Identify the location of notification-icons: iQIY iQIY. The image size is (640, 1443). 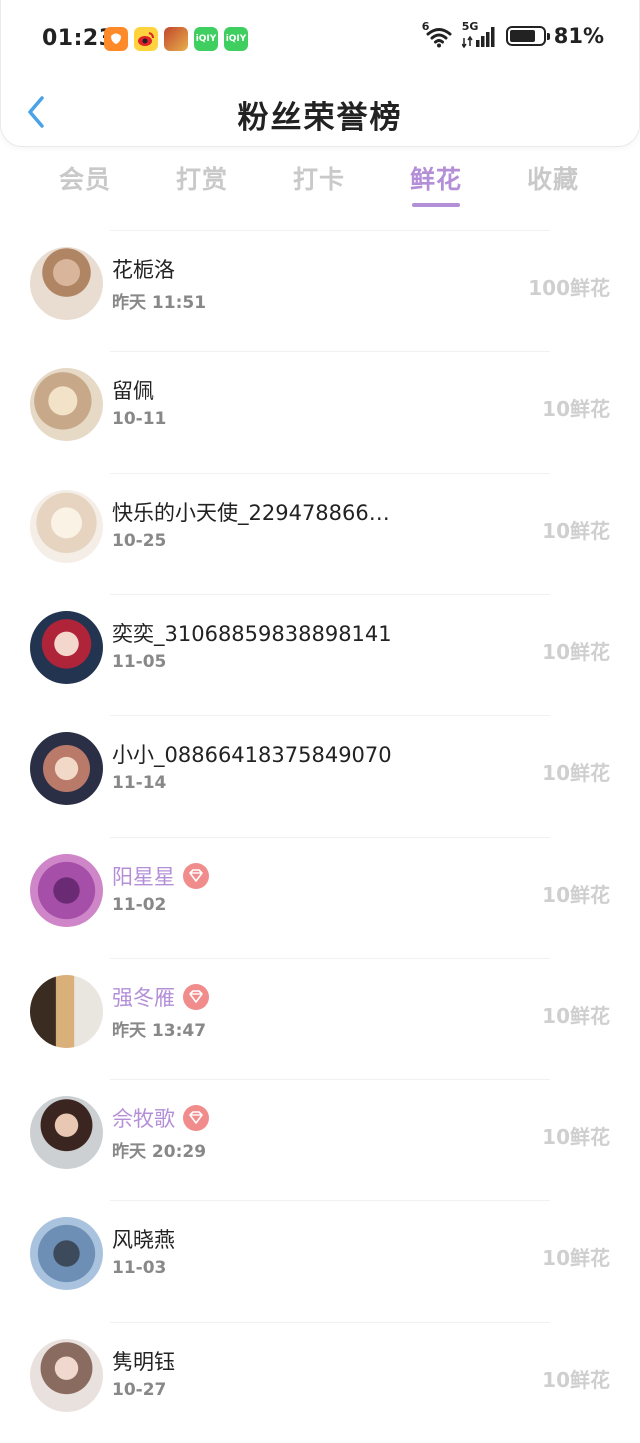
(176, 39).